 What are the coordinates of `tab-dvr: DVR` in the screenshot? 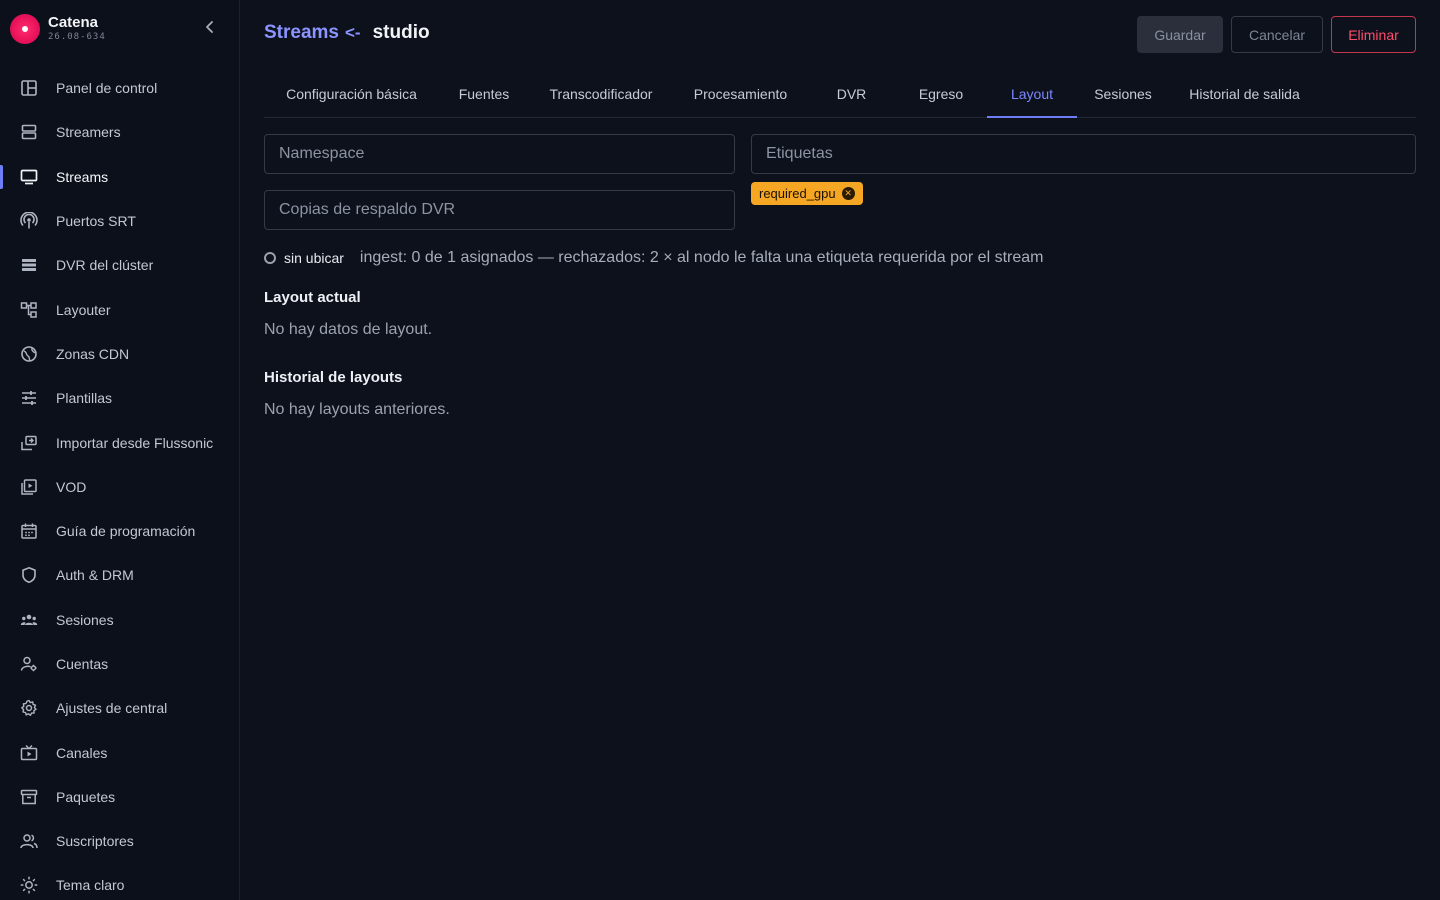 It's located at (851, 93).